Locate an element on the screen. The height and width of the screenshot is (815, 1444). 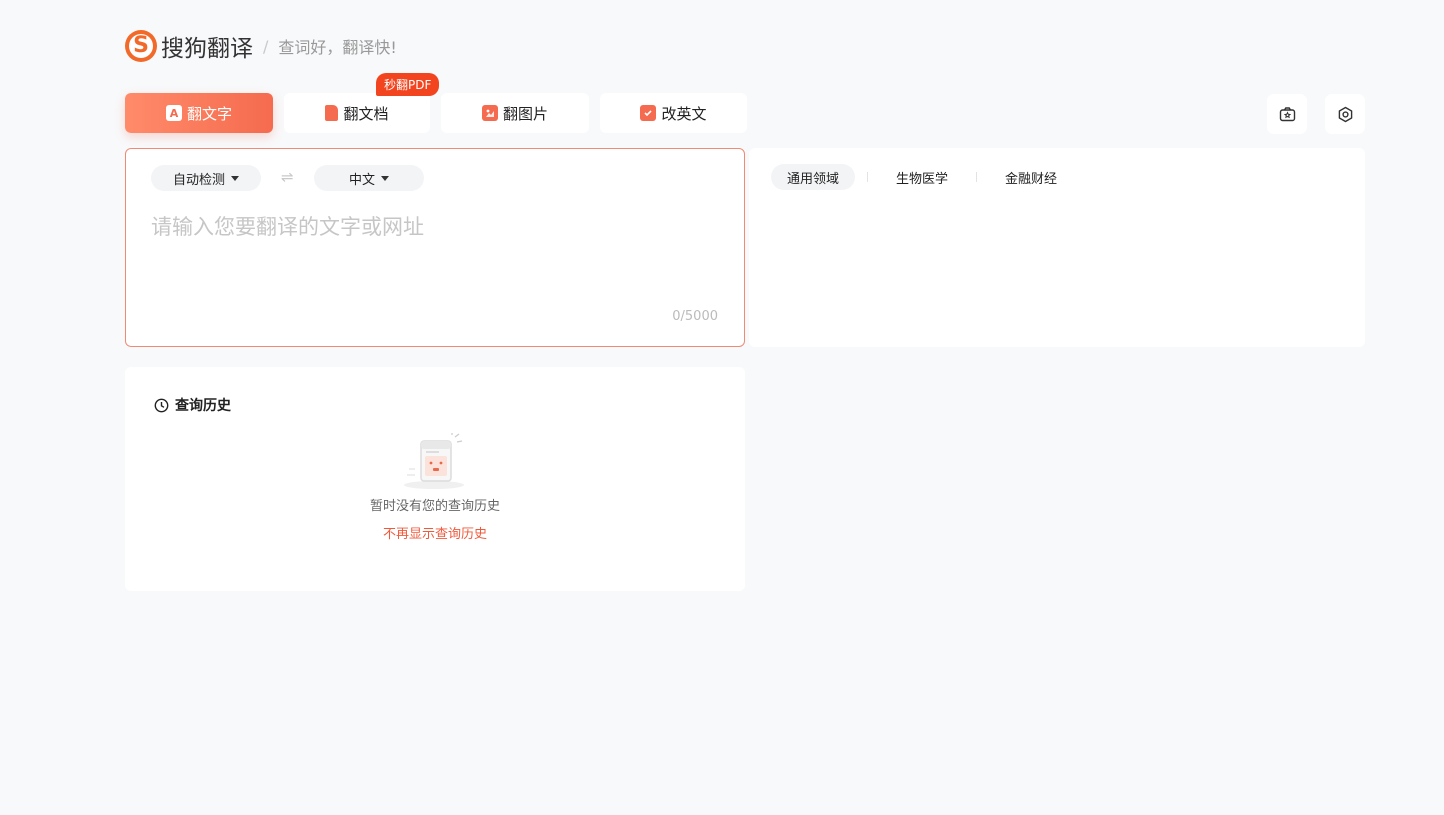
clock-icon is located at coordinates (161, 405).